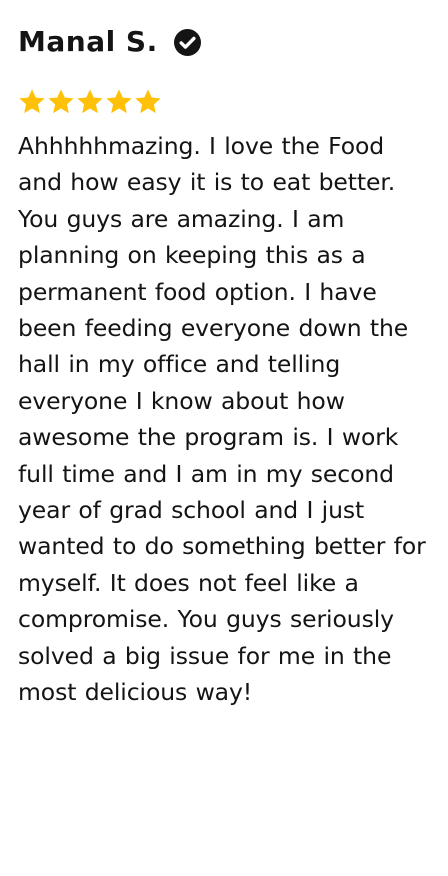 The width and height of the screenshot is (448, 876). Describe the element at coordinates (88, 41) in the screenshot. I see `reviewer-name: Manal S.` at that location.